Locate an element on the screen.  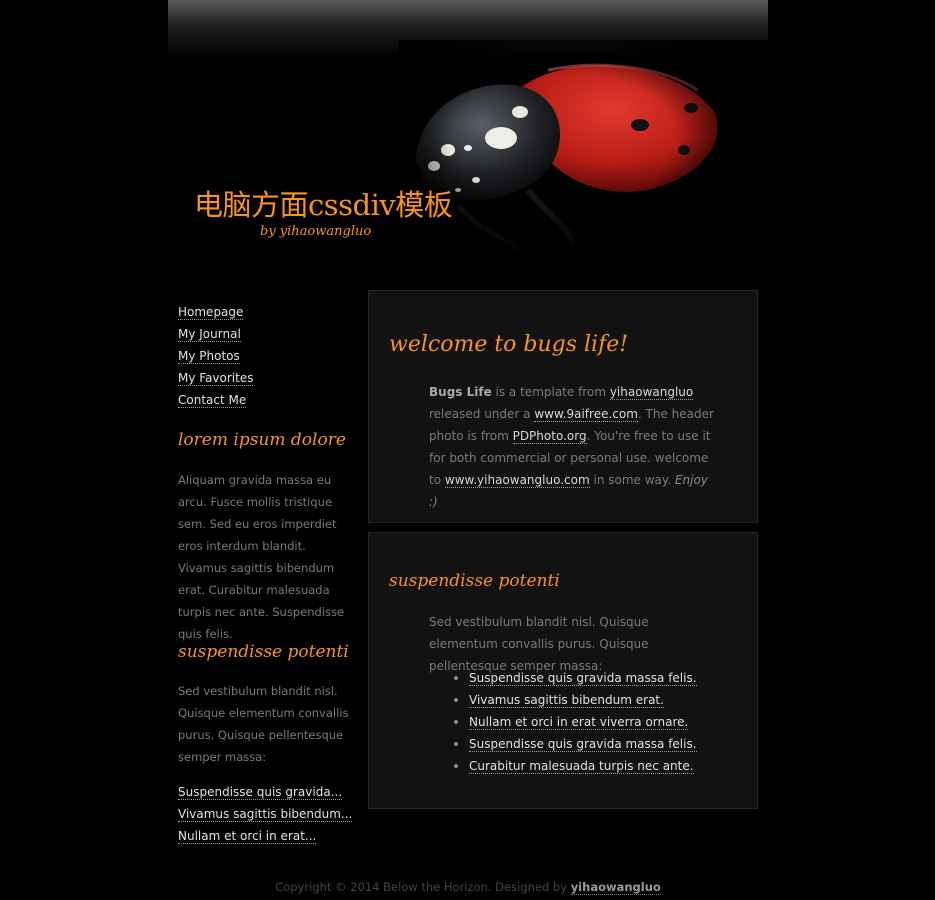
designer-link: yihaowangluo is located at coordinates (615, 887).